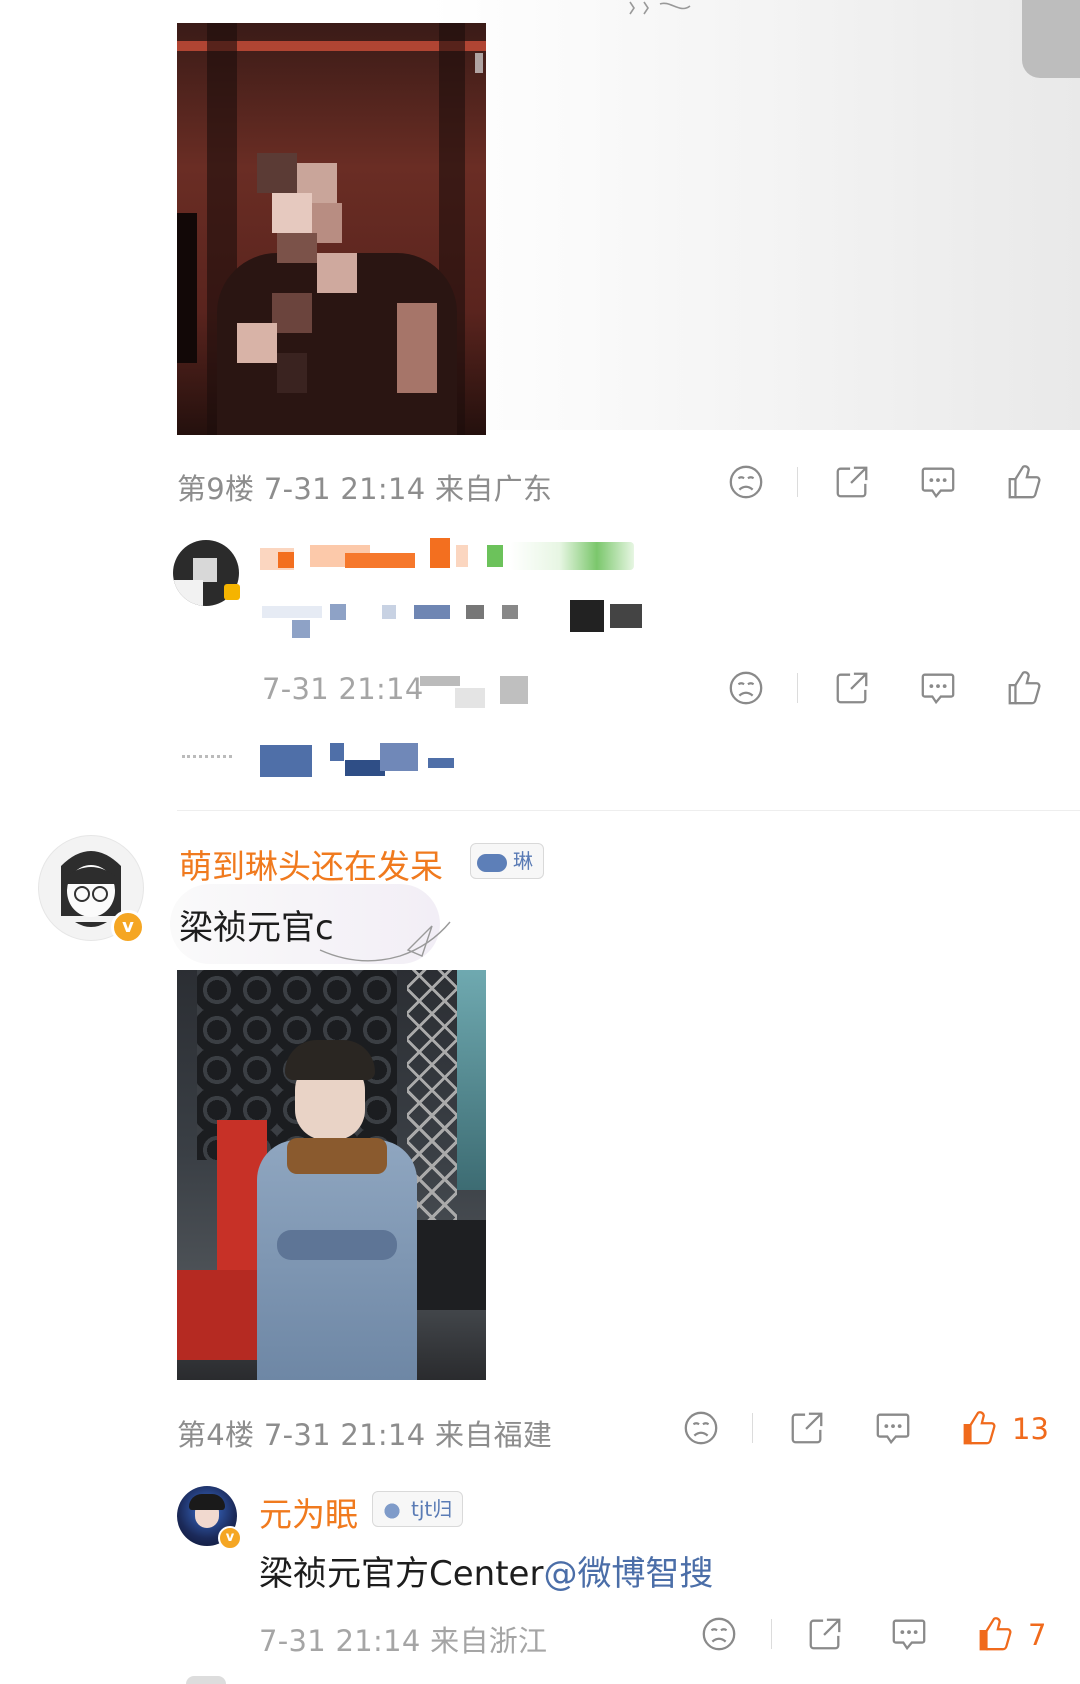 Image resolution: width=1080 pixels, height=1684 pixels. Describe the element at coordinates (486, 1574) in the screenshot. I see `reply-4-text: 梁祯元官方Center@微博智搜` at that location.